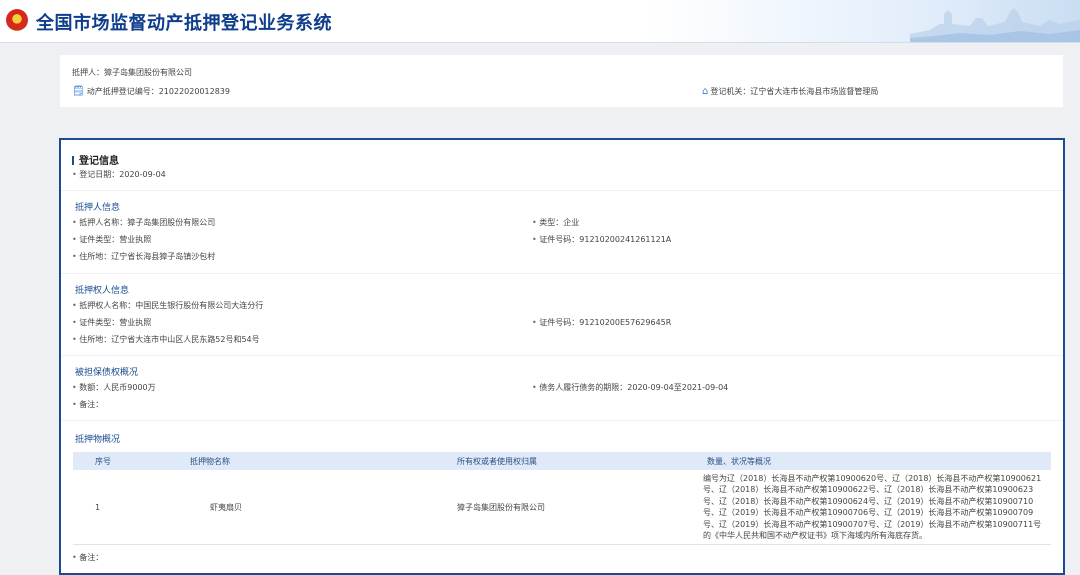 The image size is (1080, 575). I want to click on row-number: 1, so click(120, 508).